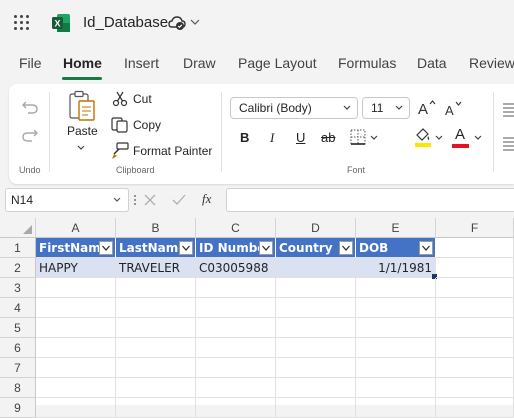 The height and width of the screenshot is (418, 514). Describe the element at coordinates (454, 108) in the screenshot. I see `decrease-font-size-icon: A` at that location.